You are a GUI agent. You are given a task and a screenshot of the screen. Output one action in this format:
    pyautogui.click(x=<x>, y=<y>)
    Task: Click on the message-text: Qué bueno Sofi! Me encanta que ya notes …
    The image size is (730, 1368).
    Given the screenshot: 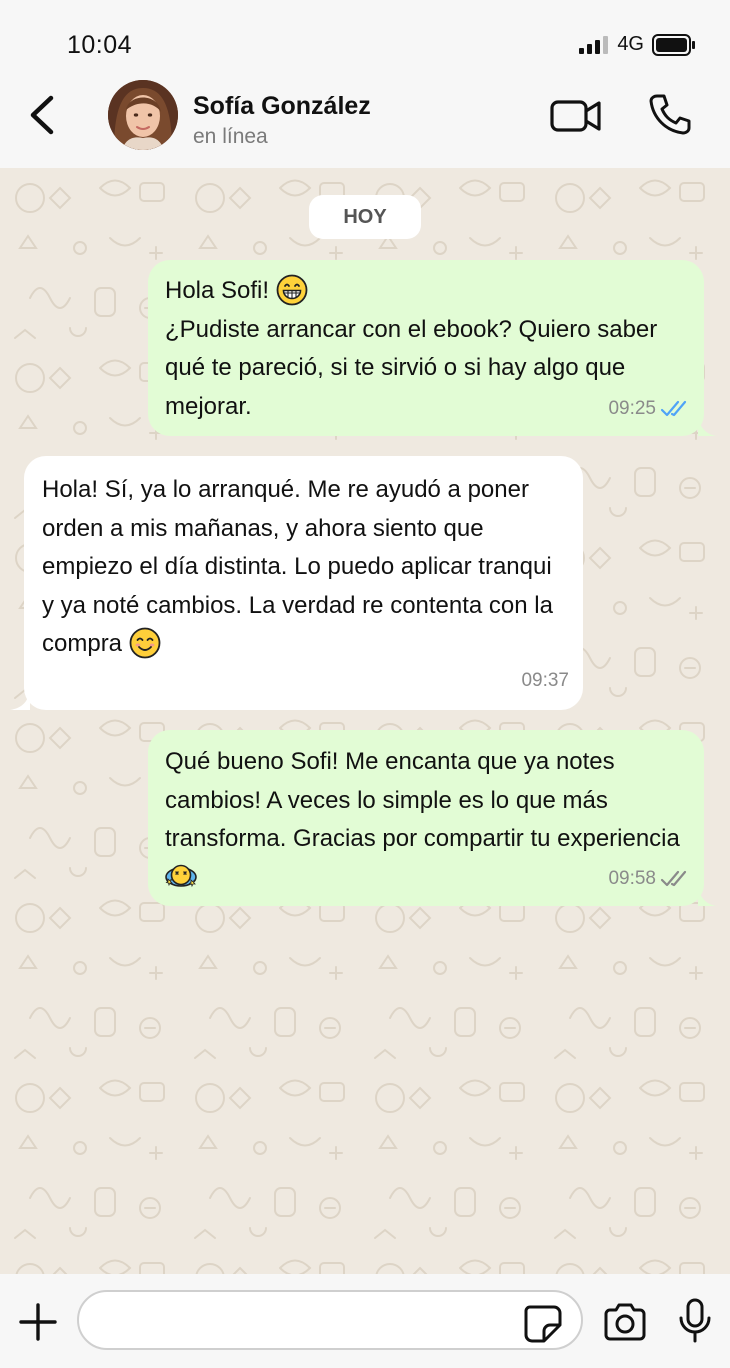 What is the action you would take?
    pyautogui.click(x=424, y=820)
    